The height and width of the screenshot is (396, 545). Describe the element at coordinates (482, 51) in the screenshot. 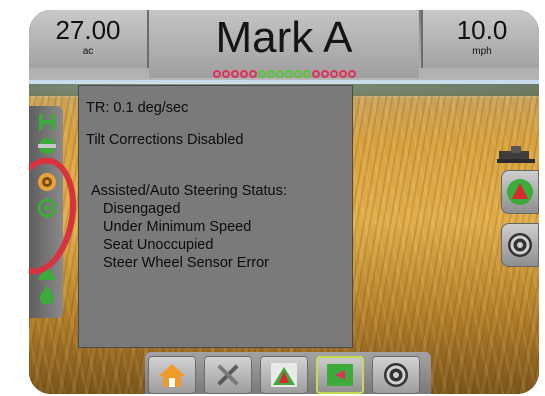

I see `speed-unit: mph` at that location.